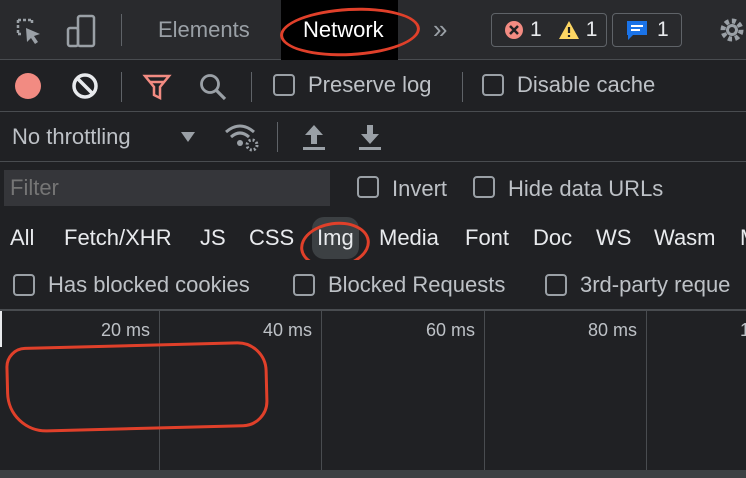  I want to click on inspect-element-icon, so click(29, 31).